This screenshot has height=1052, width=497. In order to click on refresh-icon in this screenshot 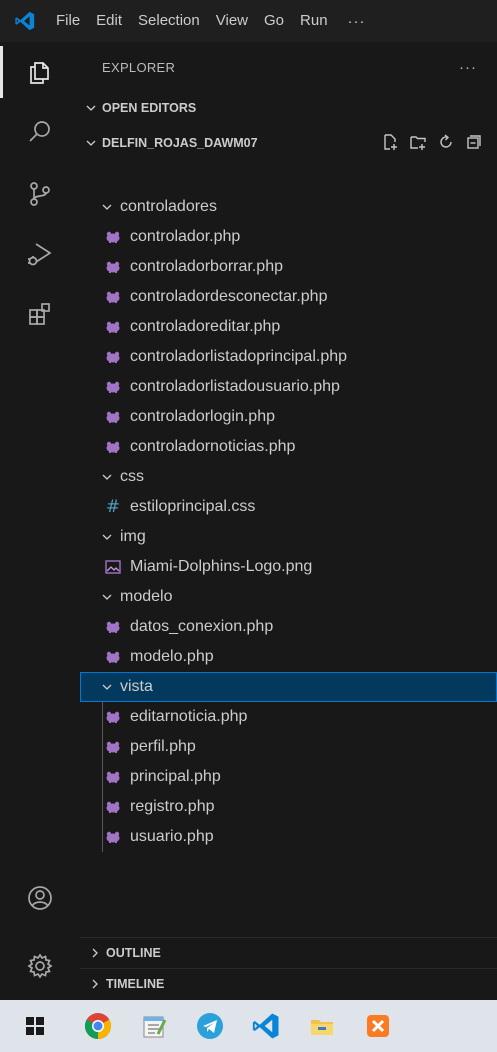, I will do `click(446, 143)`.